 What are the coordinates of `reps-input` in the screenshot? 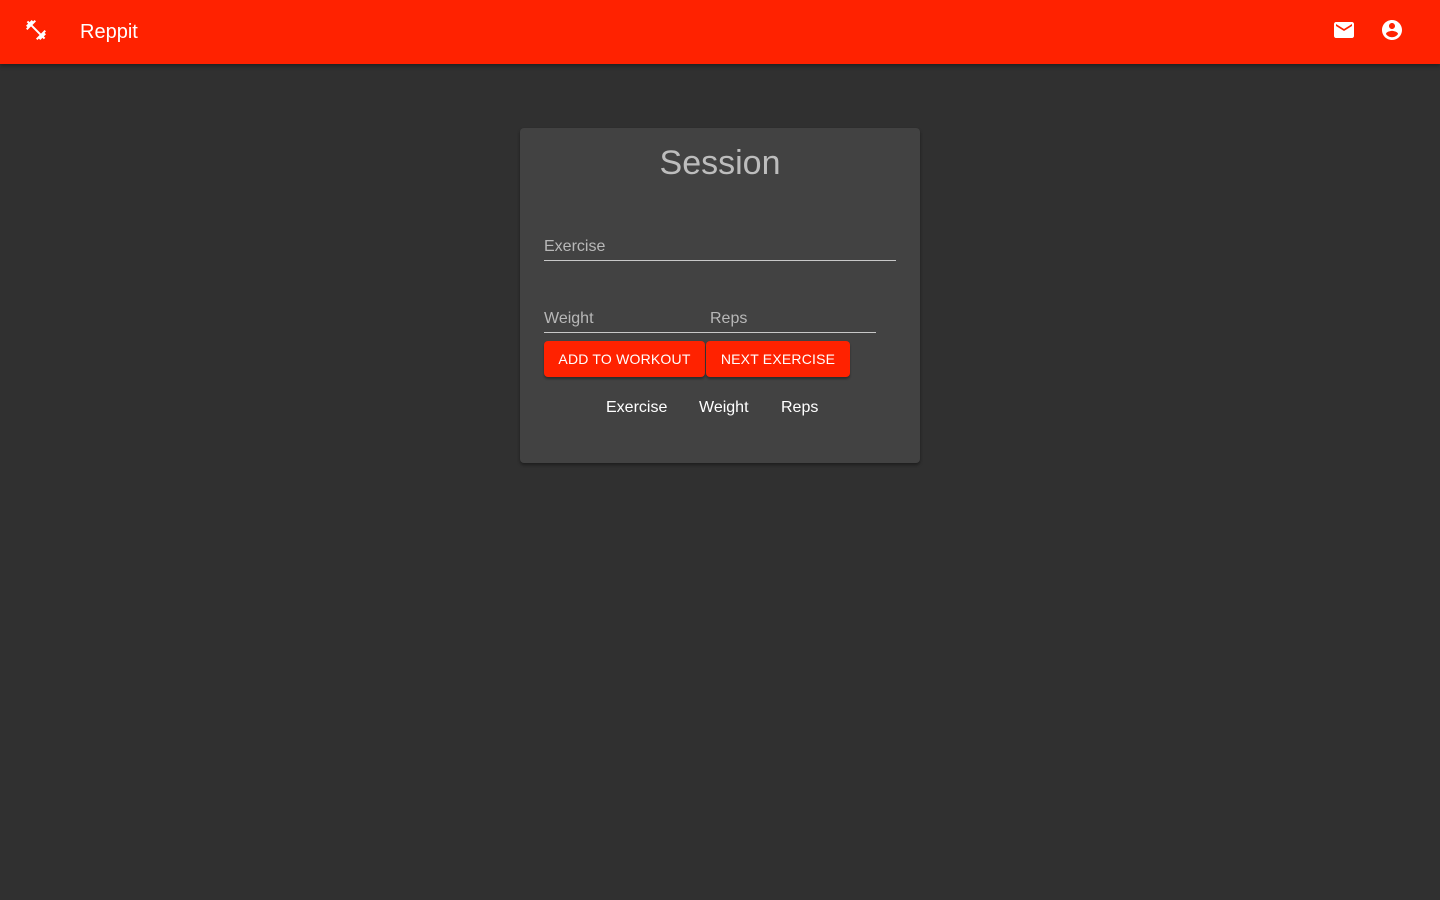 It's located at (793, 319).